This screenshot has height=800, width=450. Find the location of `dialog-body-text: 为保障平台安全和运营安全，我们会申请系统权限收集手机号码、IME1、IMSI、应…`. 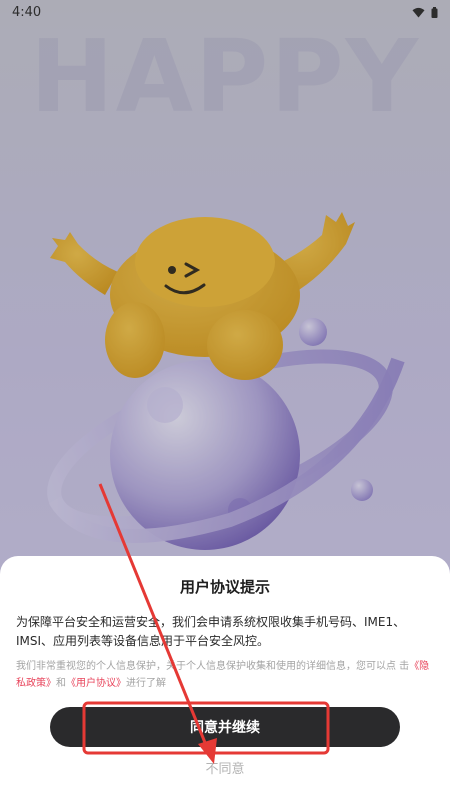

dialog-body-text: 为保障平台安全和运营安全，我们会申请系统权限收集手机号码、IME1、IMSI、应… is located at coordinates (211, 631).